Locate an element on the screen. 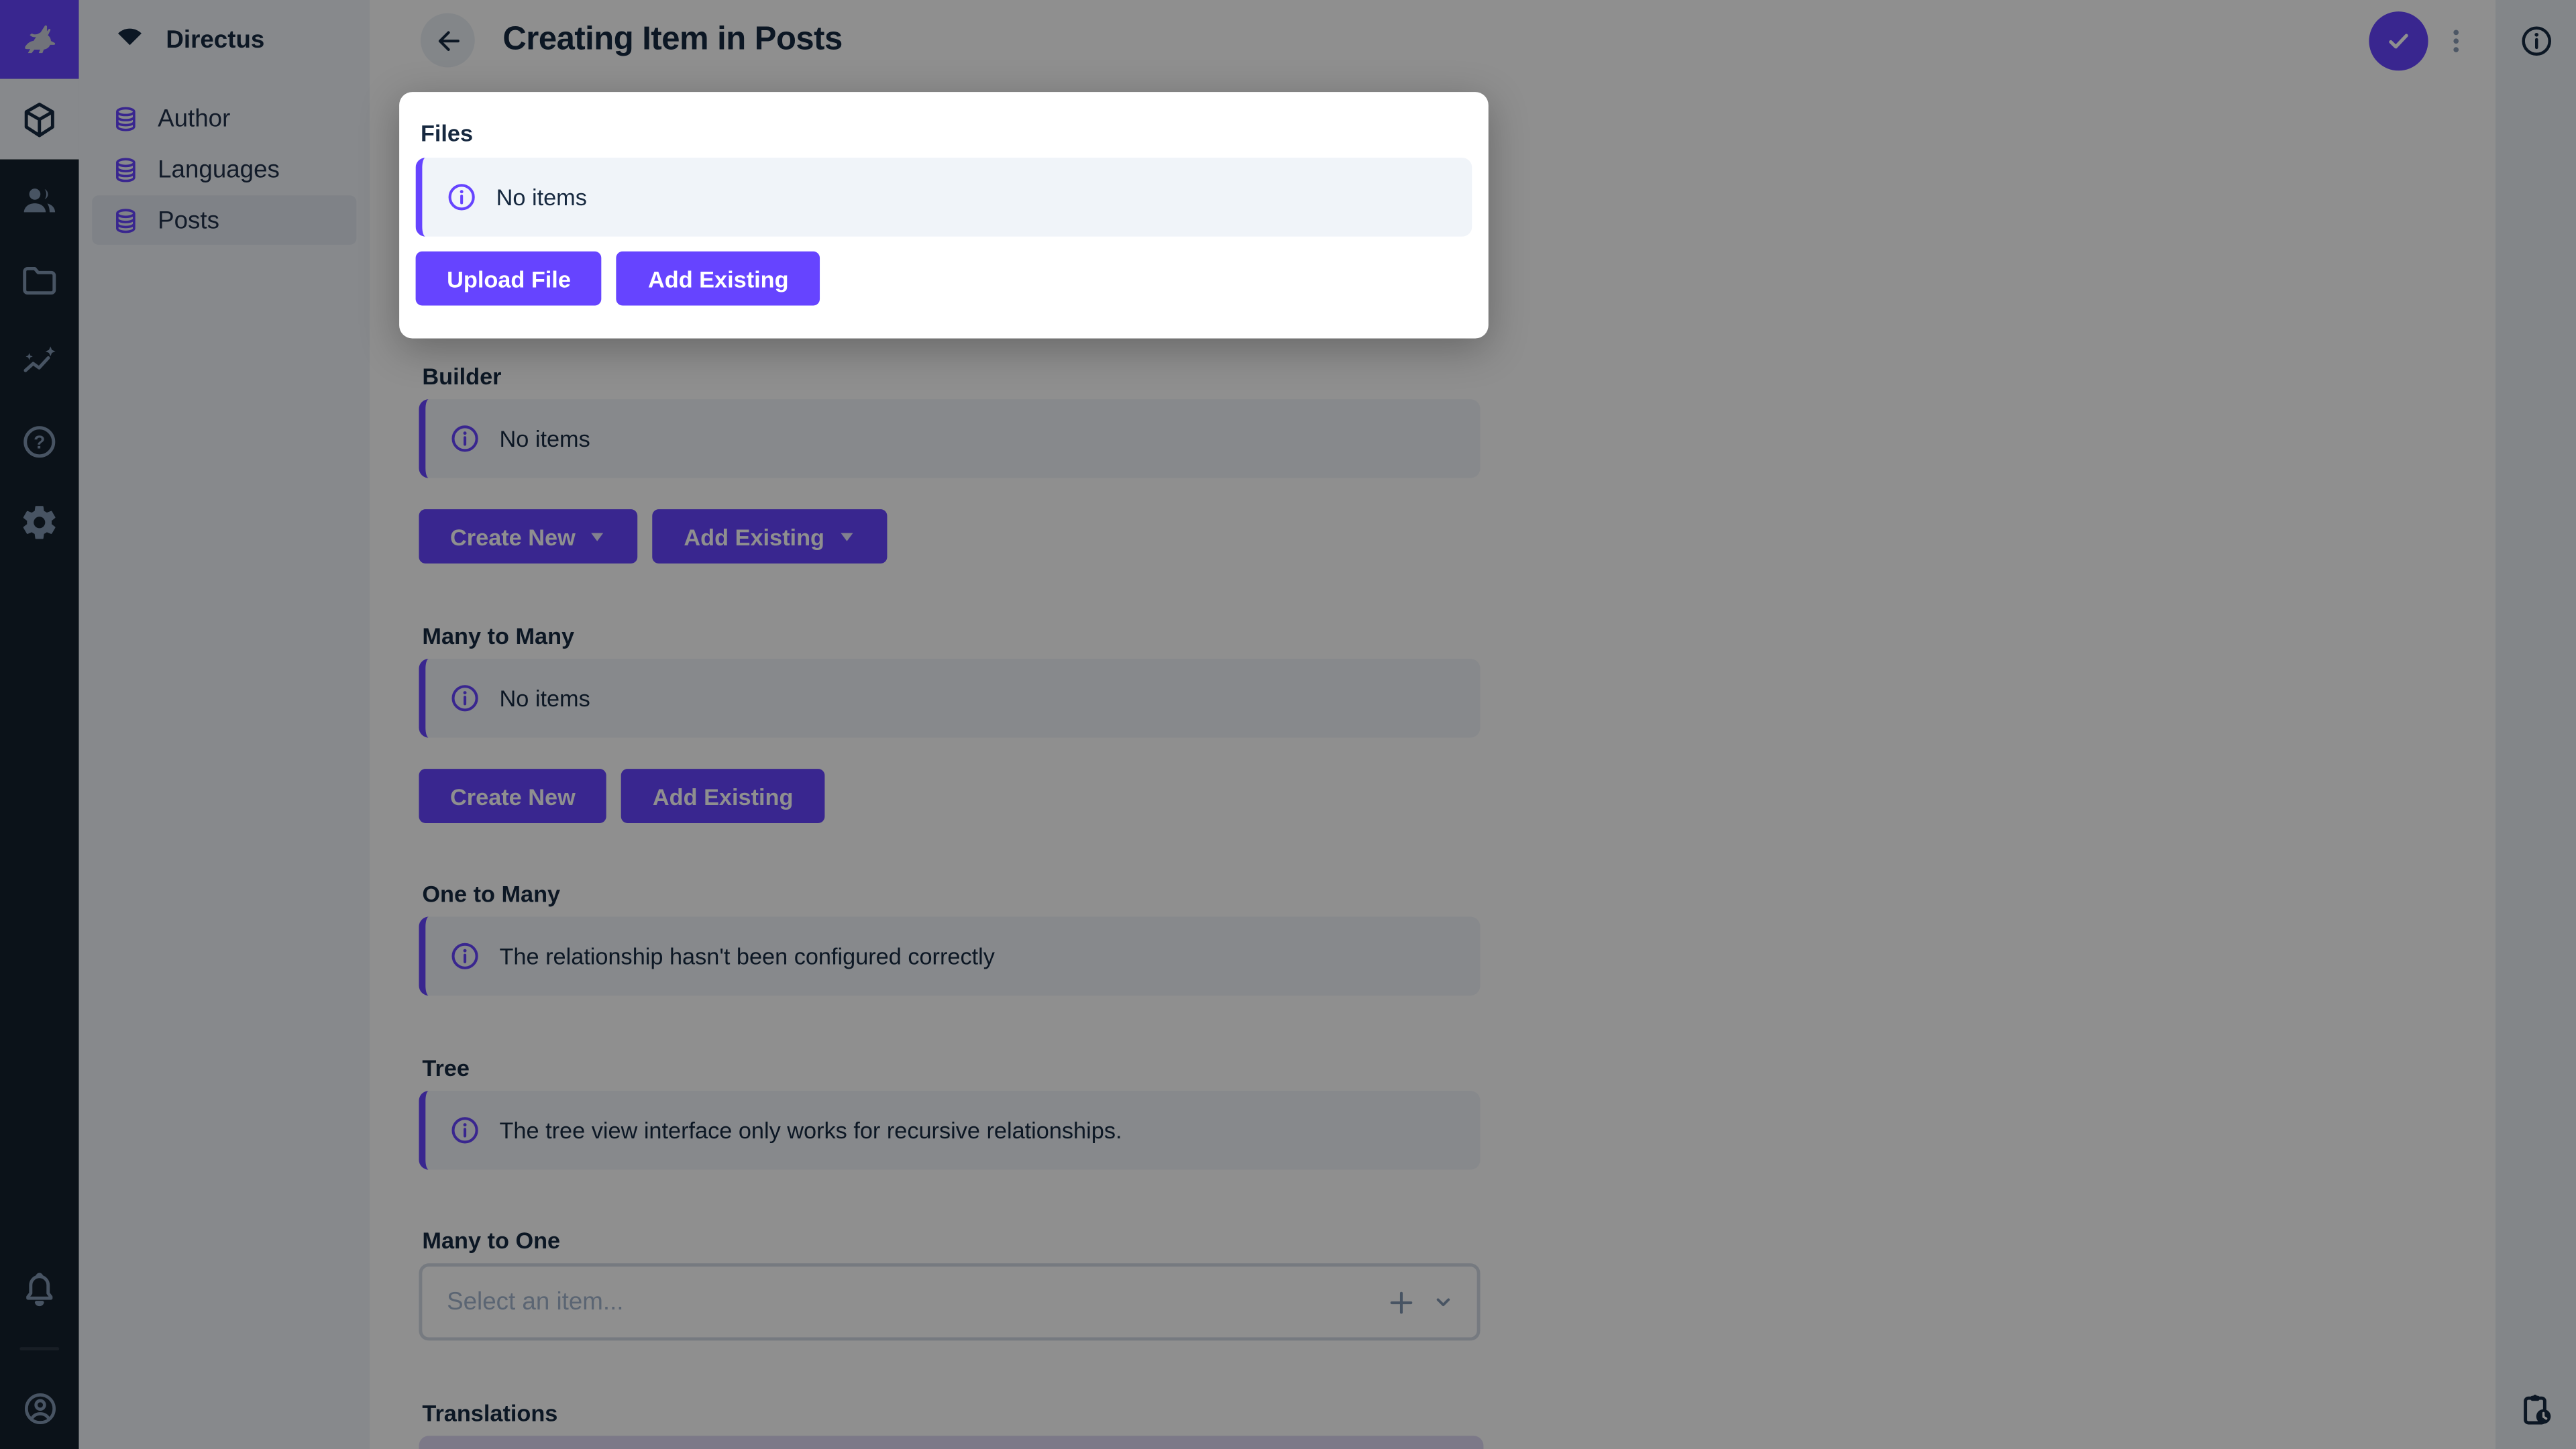 The width and height of the screenshot is (2576, 1449). button-label: Upload File is located at coordinates (509, 278).